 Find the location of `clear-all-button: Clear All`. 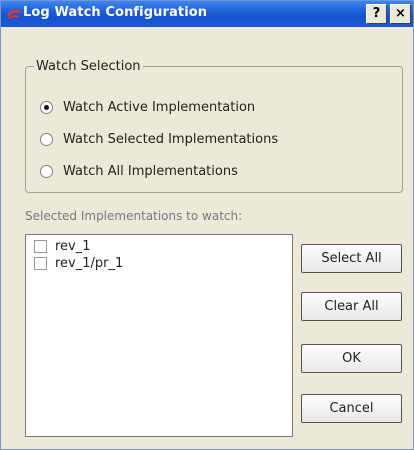

clear-all-button: Clear All is located at coordinates (351, 306).